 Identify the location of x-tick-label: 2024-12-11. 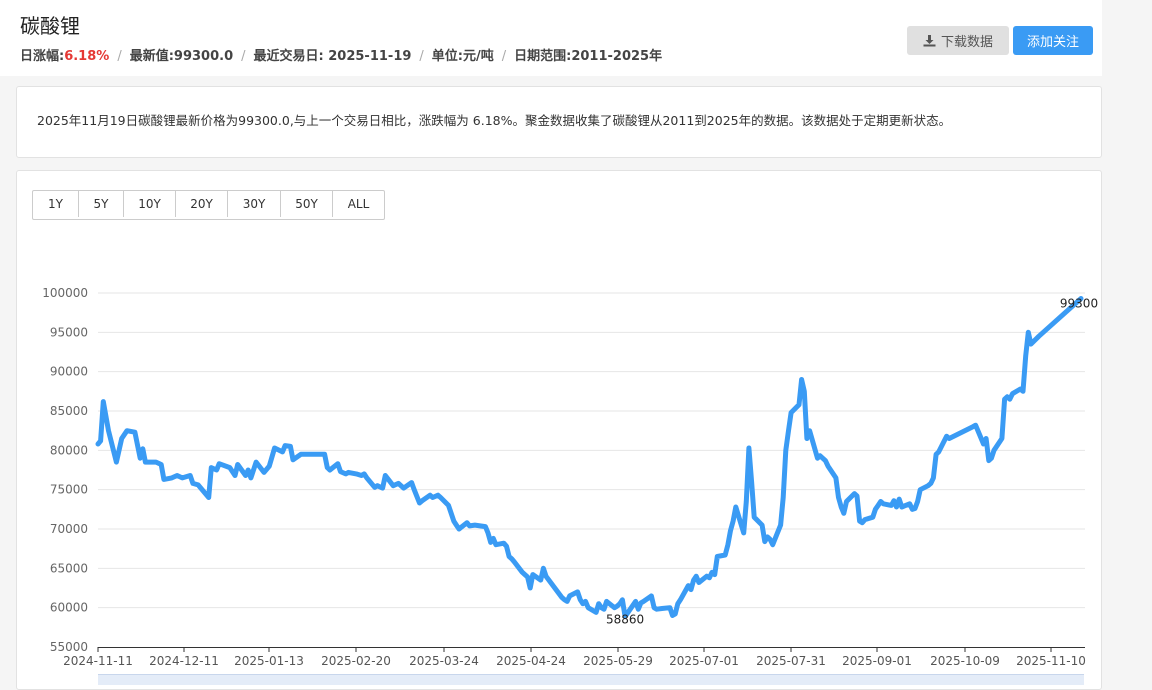
(184, 661).